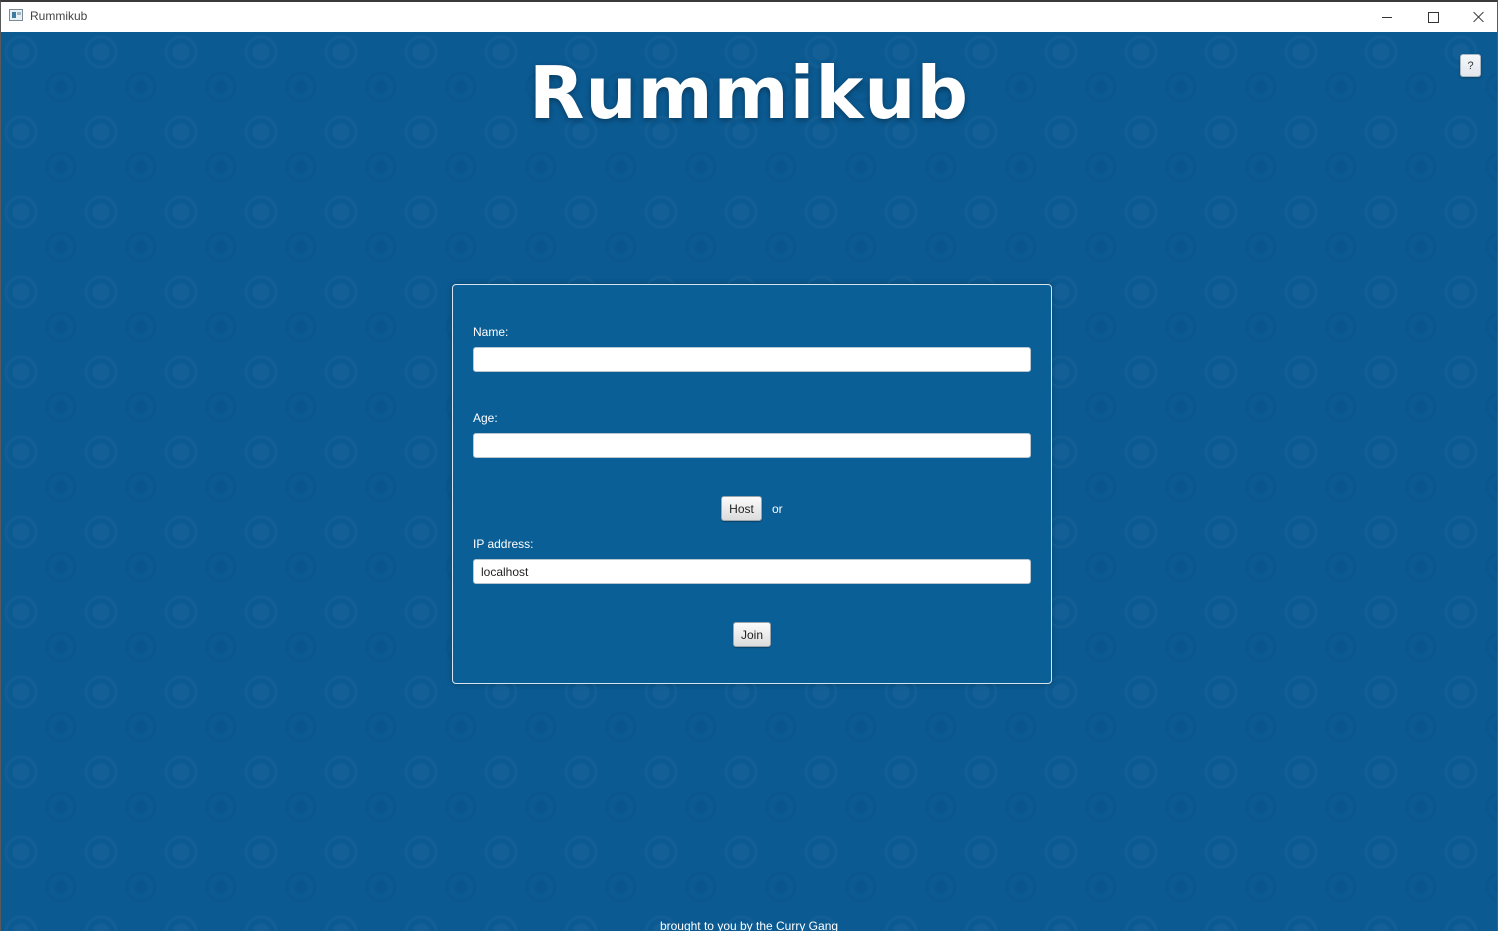 The width and height of the screenshot is (1498, 931). I want to click on ip-address-input, so click(752, 571).